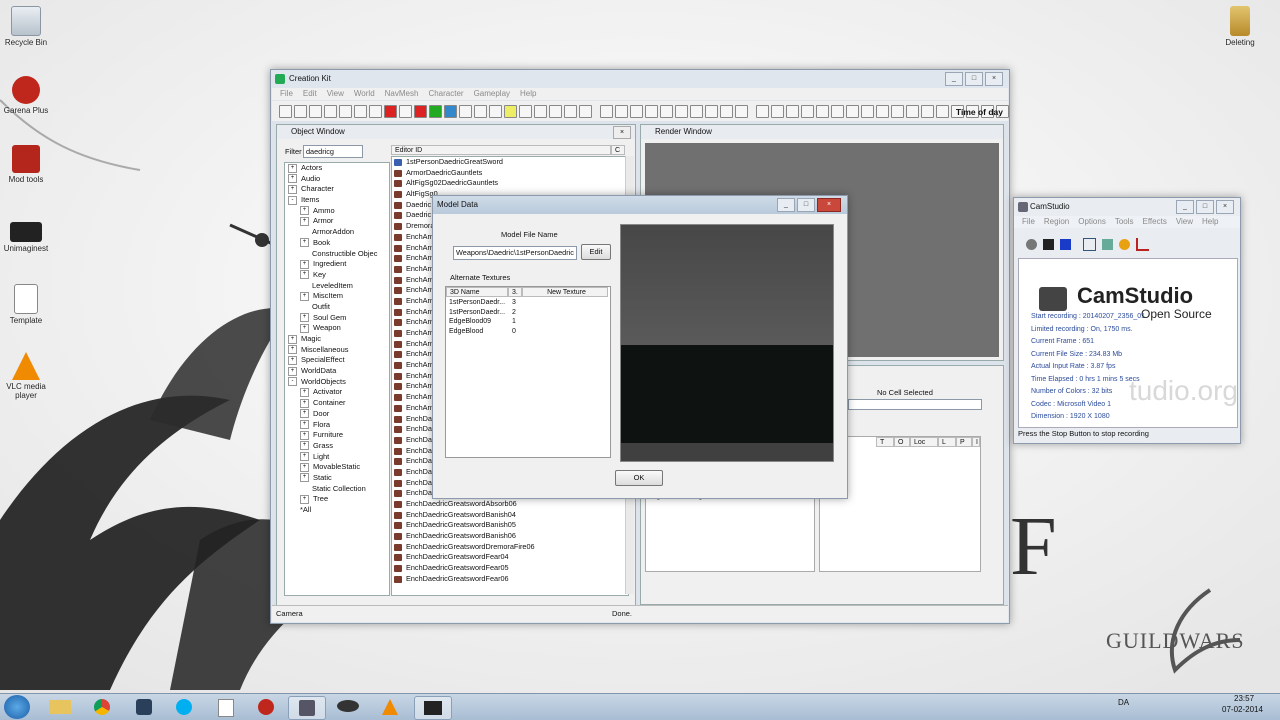 The image size is (1280, 720). I want to click on clock-date: 07-02-2014, so click(1242, 709).